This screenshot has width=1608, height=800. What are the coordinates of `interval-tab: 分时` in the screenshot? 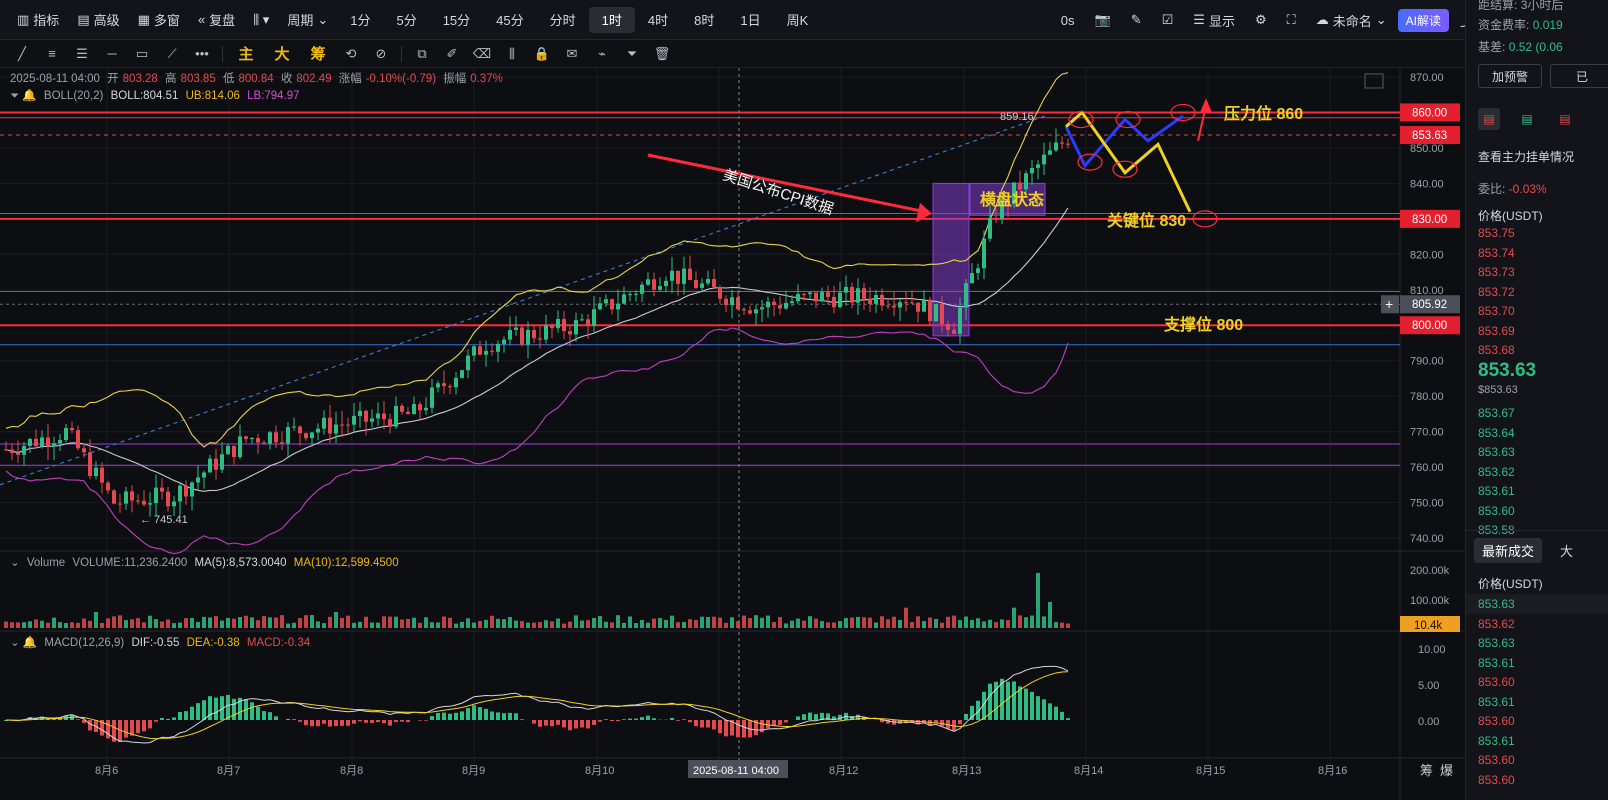 It's located at (563, 20).